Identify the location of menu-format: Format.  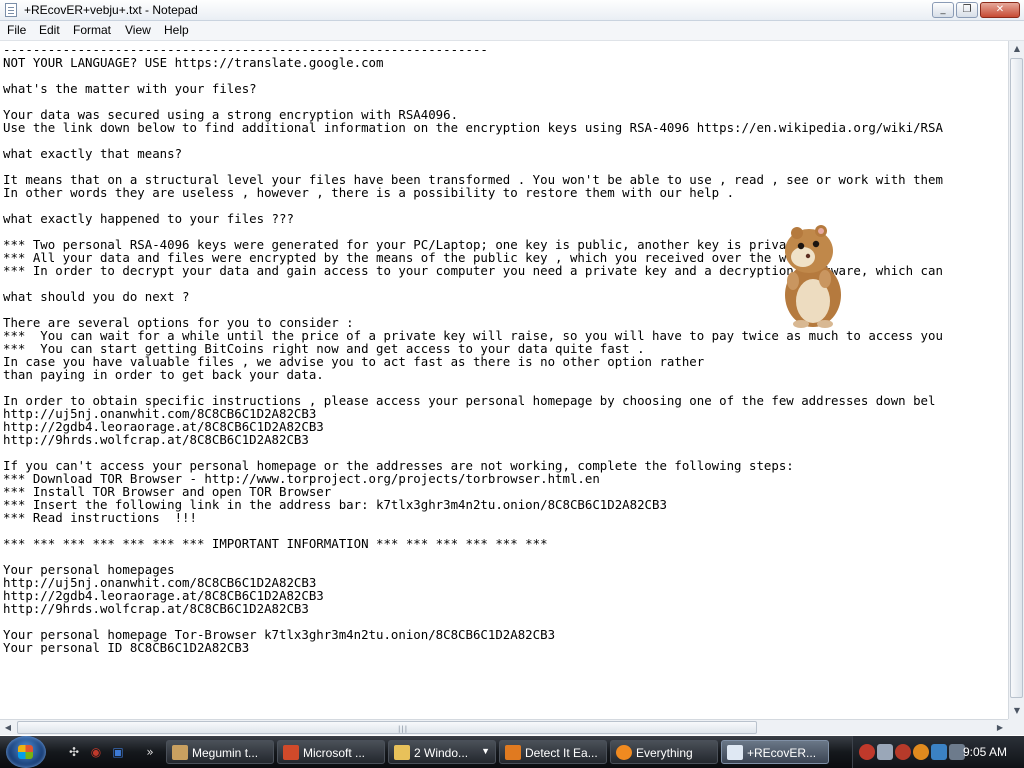
(92, 30).